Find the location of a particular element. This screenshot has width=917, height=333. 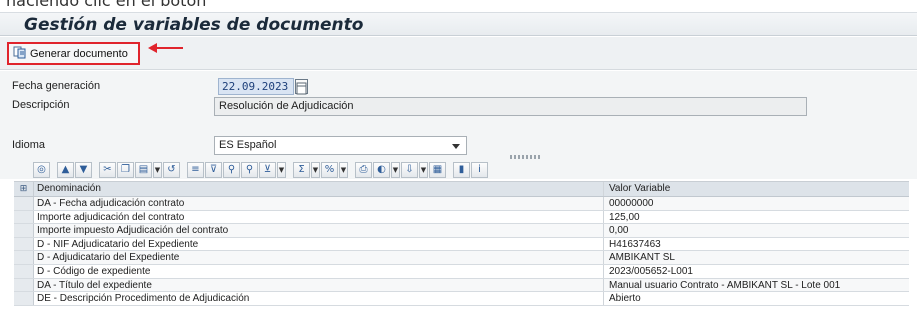

fecha-generacion-label: Fecha generación is located at coordinates (56, 86).